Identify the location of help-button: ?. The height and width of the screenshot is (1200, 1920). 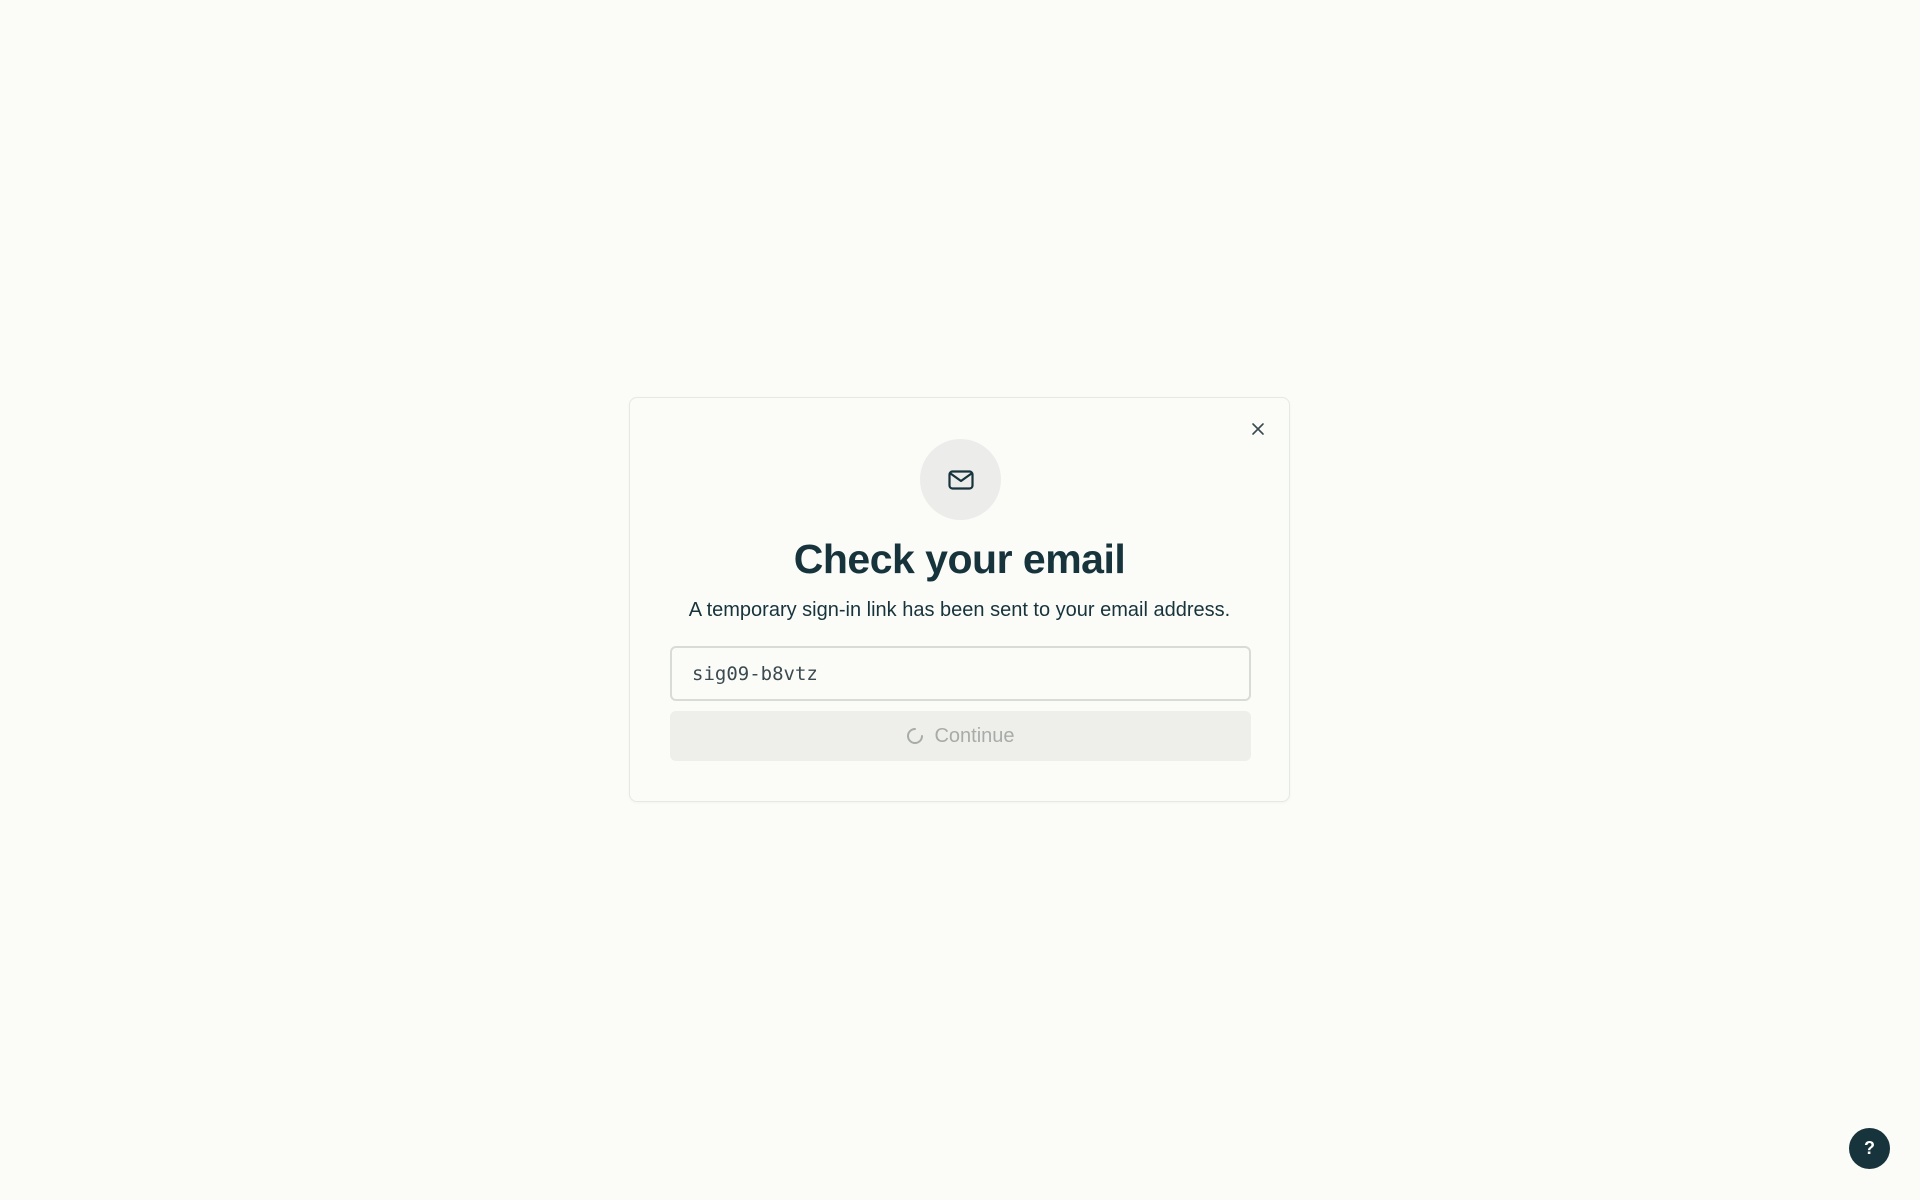
(1869, 1148).